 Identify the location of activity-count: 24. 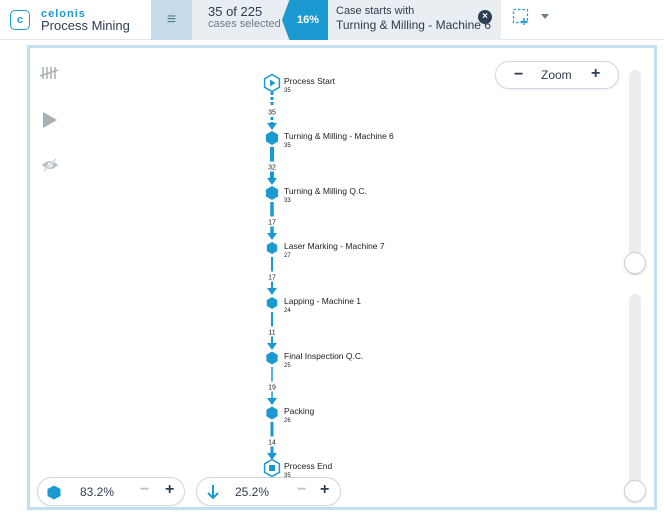
(287, 311).